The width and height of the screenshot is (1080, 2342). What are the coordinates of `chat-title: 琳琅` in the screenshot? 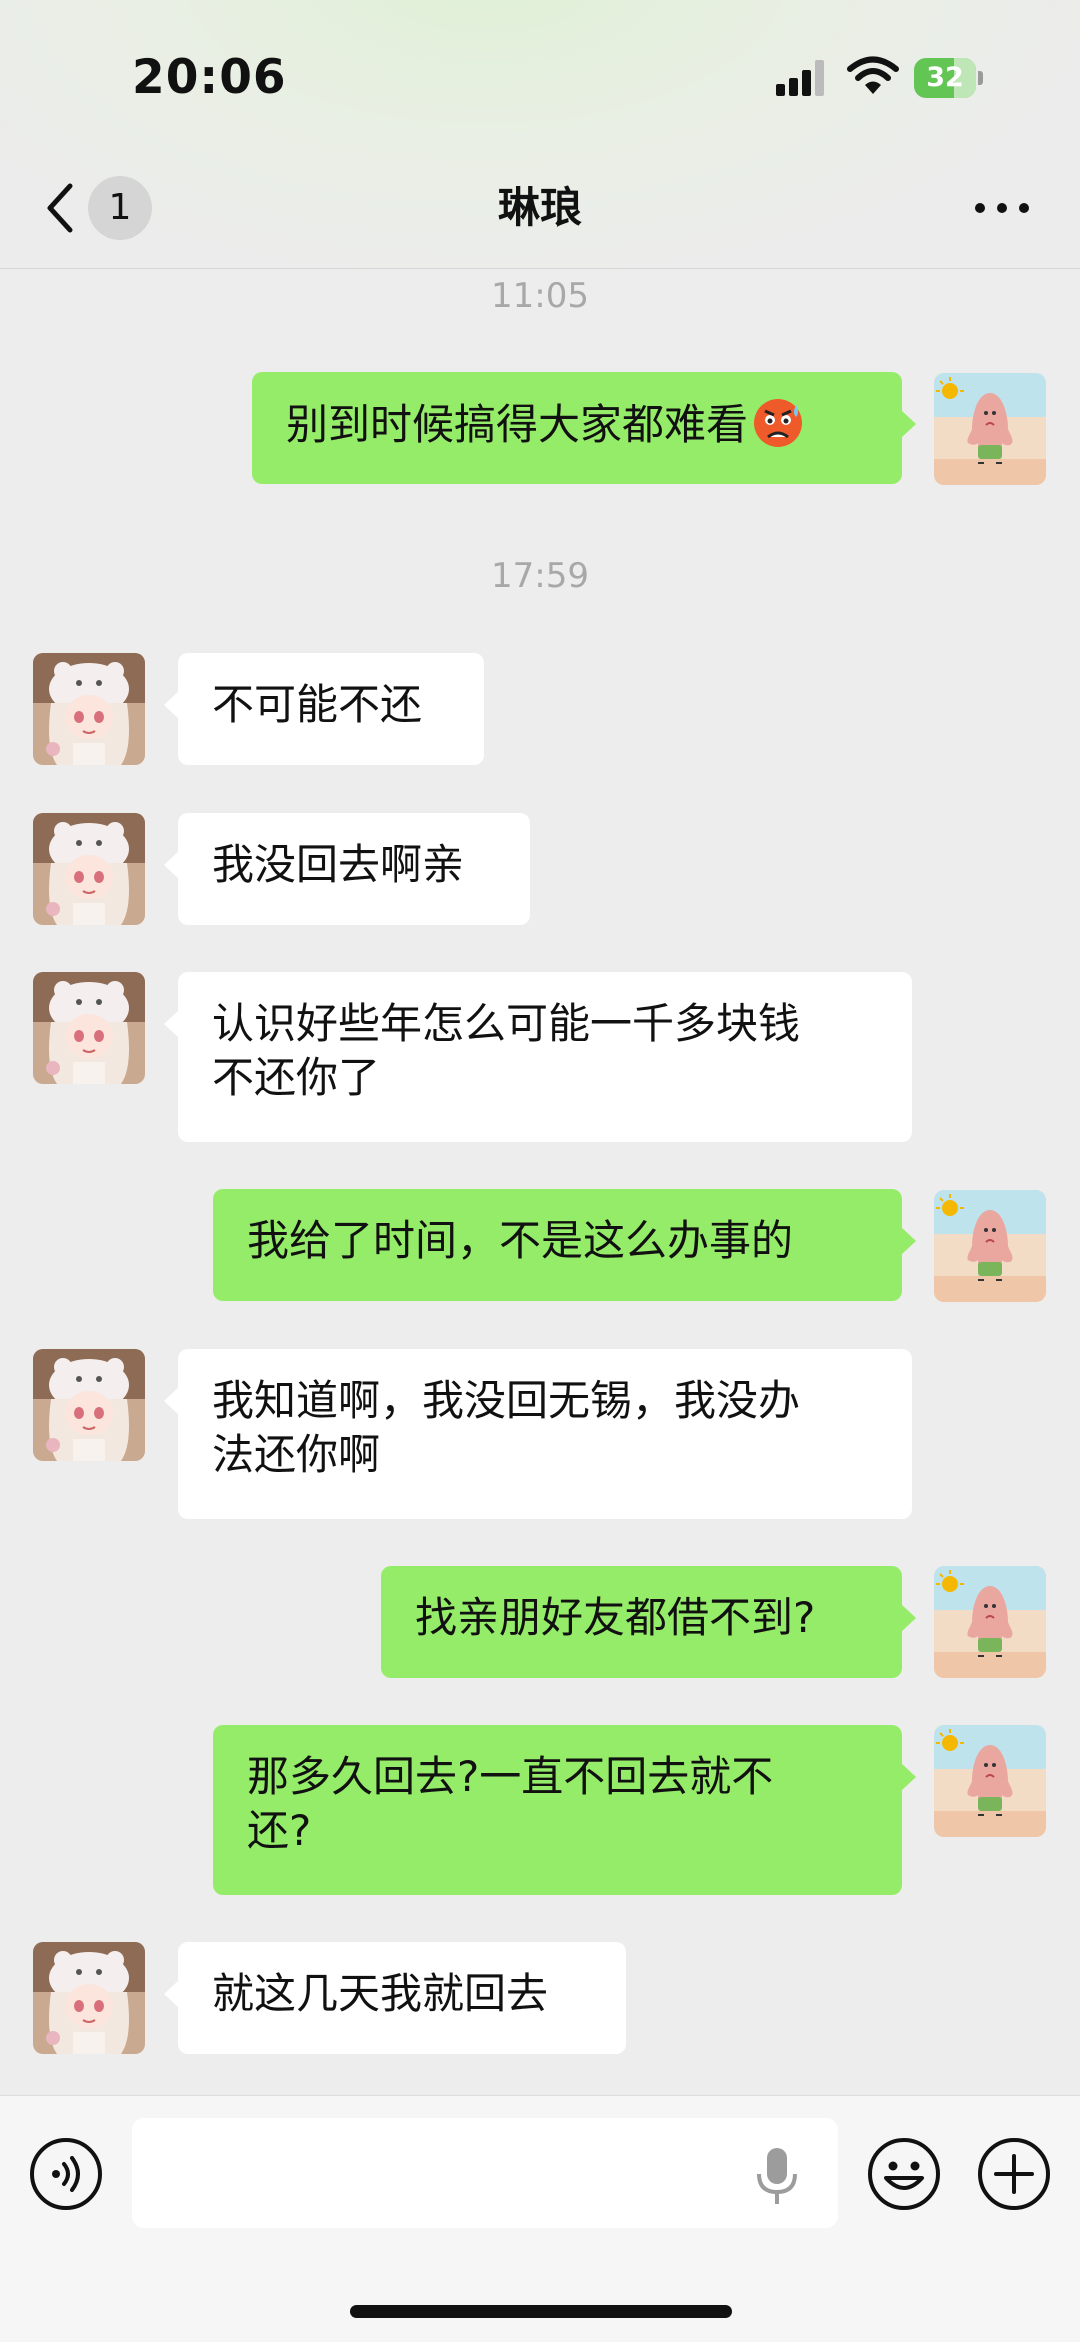 It's located at (539, 207).